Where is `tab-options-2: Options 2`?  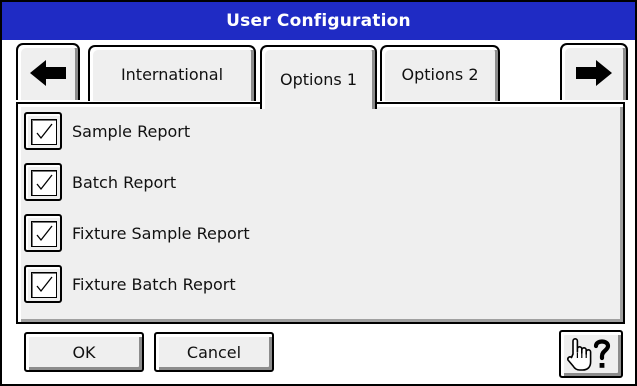
tab-options-2: Options 2 is located at coordinates (440, 73).